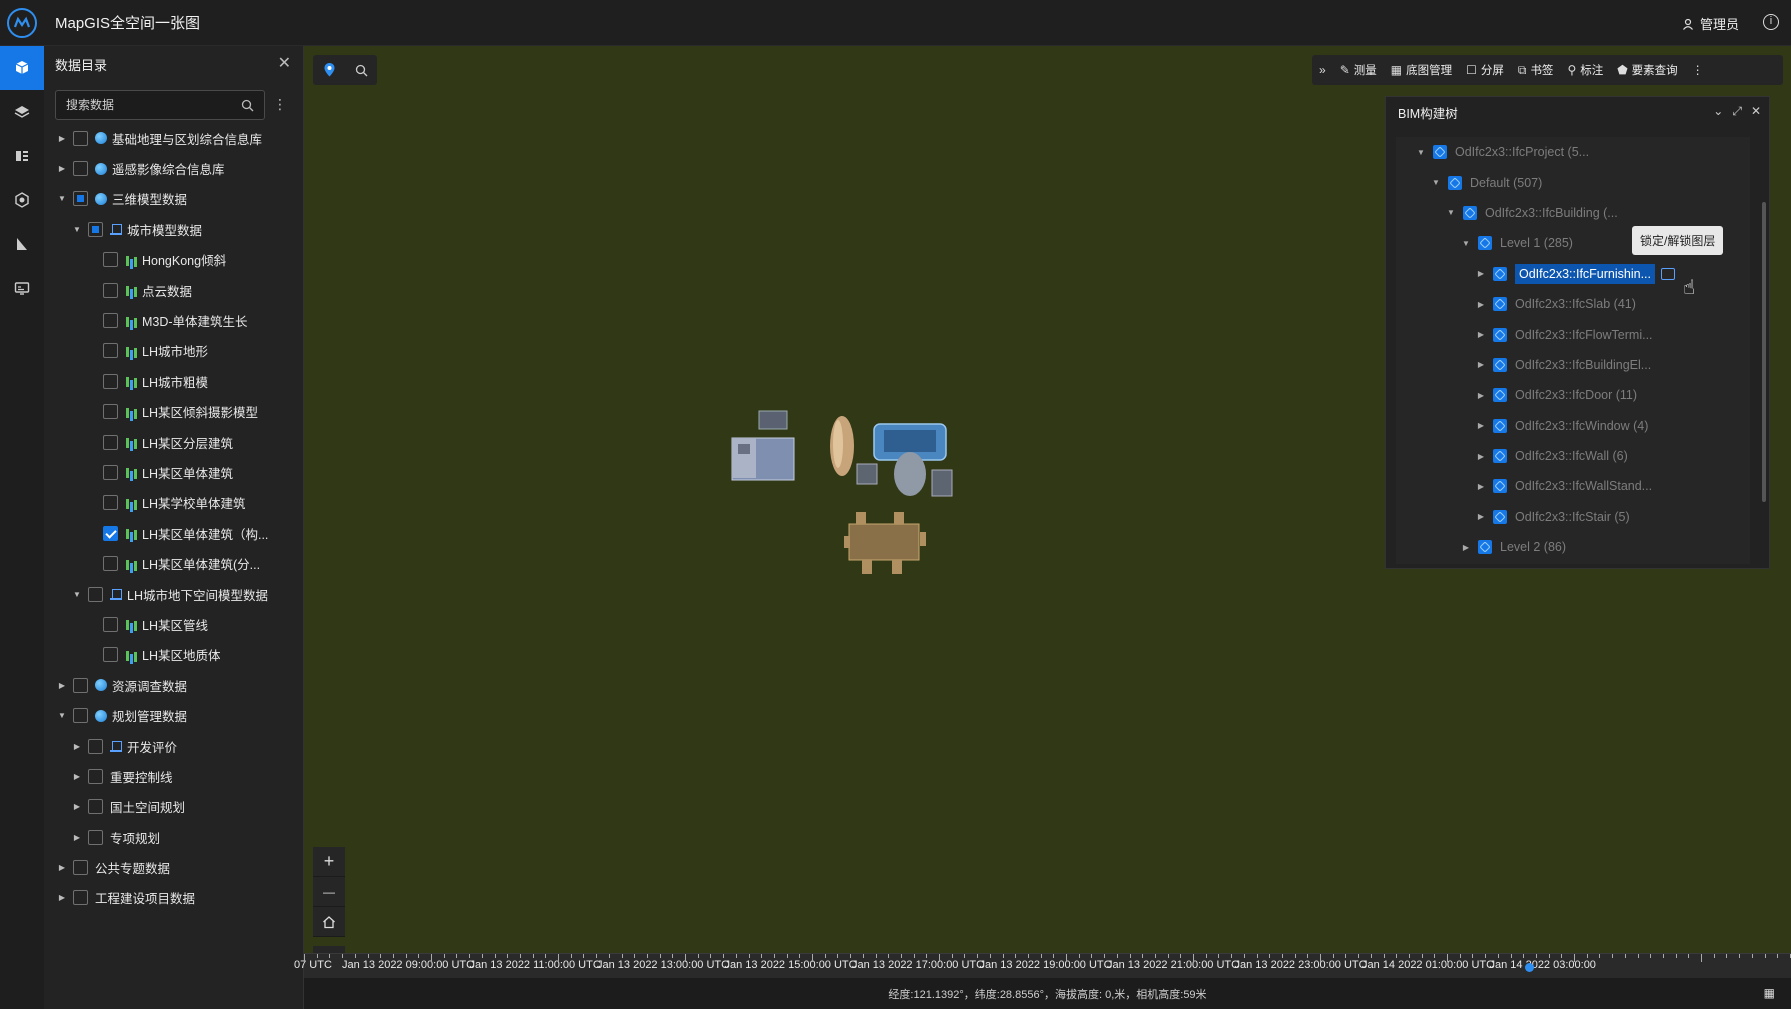 The height and width of the screenshot is (1009, 1791). What do you see at coordinates (174, 655) in the screenshot?
I see `tree-item: LH某区地质体` at bounding box center [174, 655].